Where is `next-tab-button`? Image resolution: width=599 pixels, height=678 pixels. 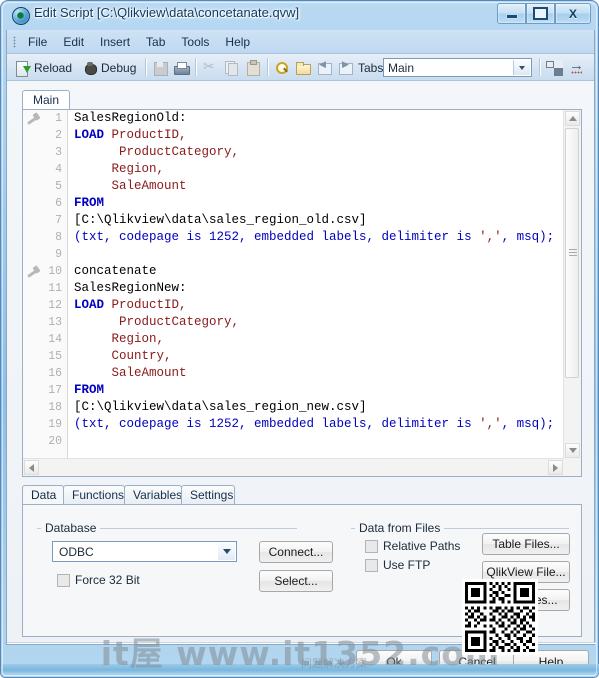 next-tab-button is located at coordinates (345, 67).